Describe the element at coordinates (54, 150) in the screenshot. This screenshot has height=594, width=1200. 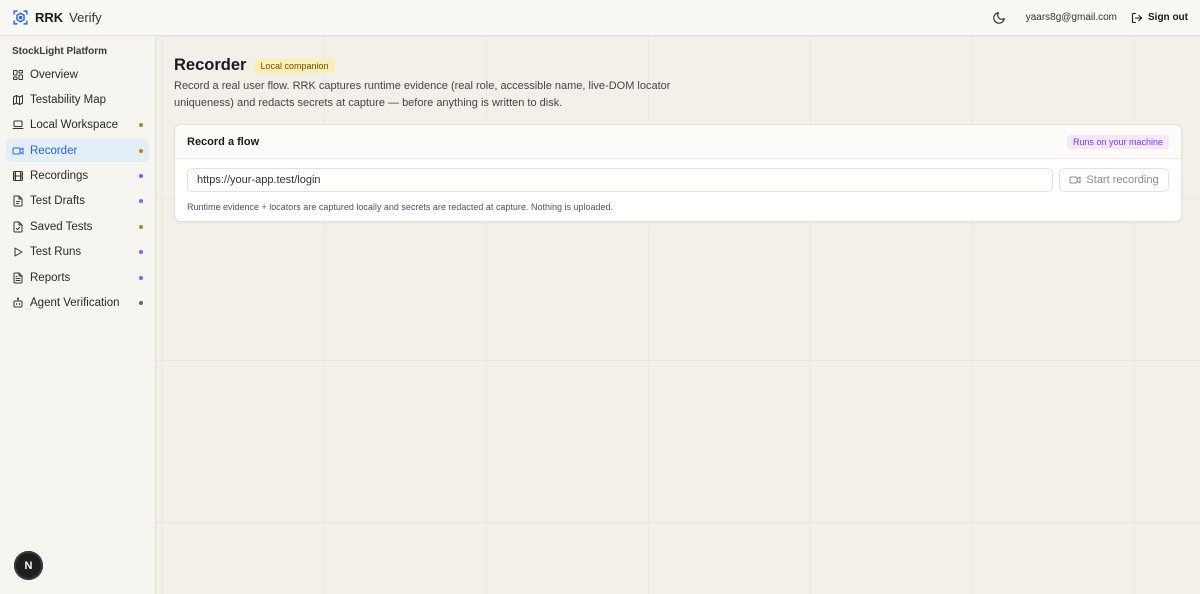
I see `sidebar-item-label: Recorder` at that location.